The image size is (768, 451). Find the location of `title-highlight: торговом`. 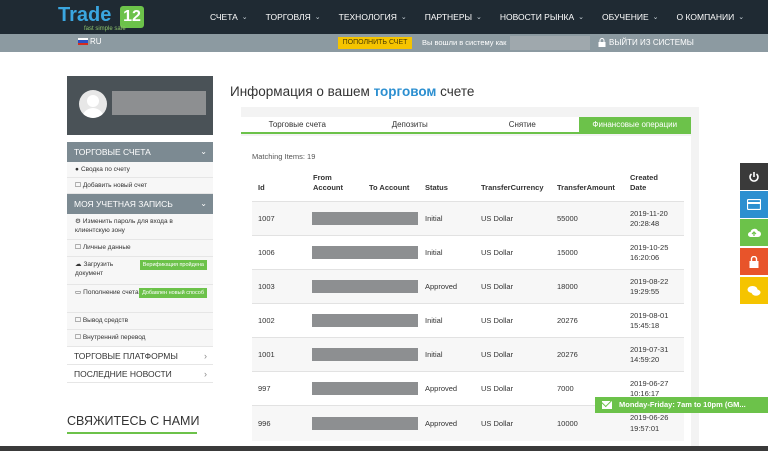

title-highlight: торговом is located at coordinates (405, 91).